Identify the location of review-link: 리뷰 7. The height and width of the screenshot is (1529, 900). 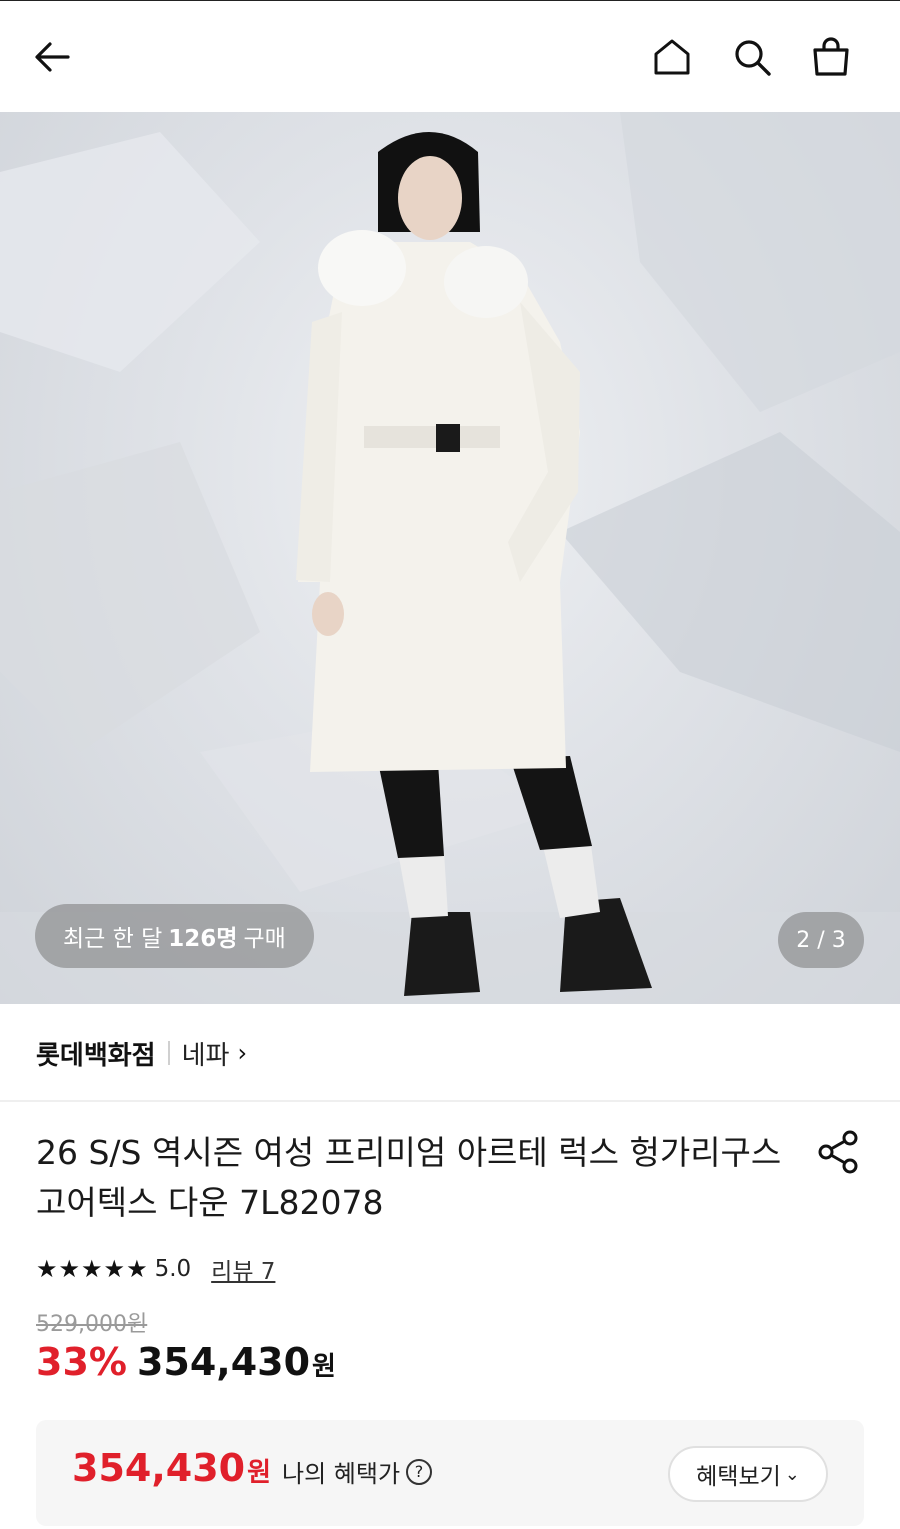
(243, 1269).